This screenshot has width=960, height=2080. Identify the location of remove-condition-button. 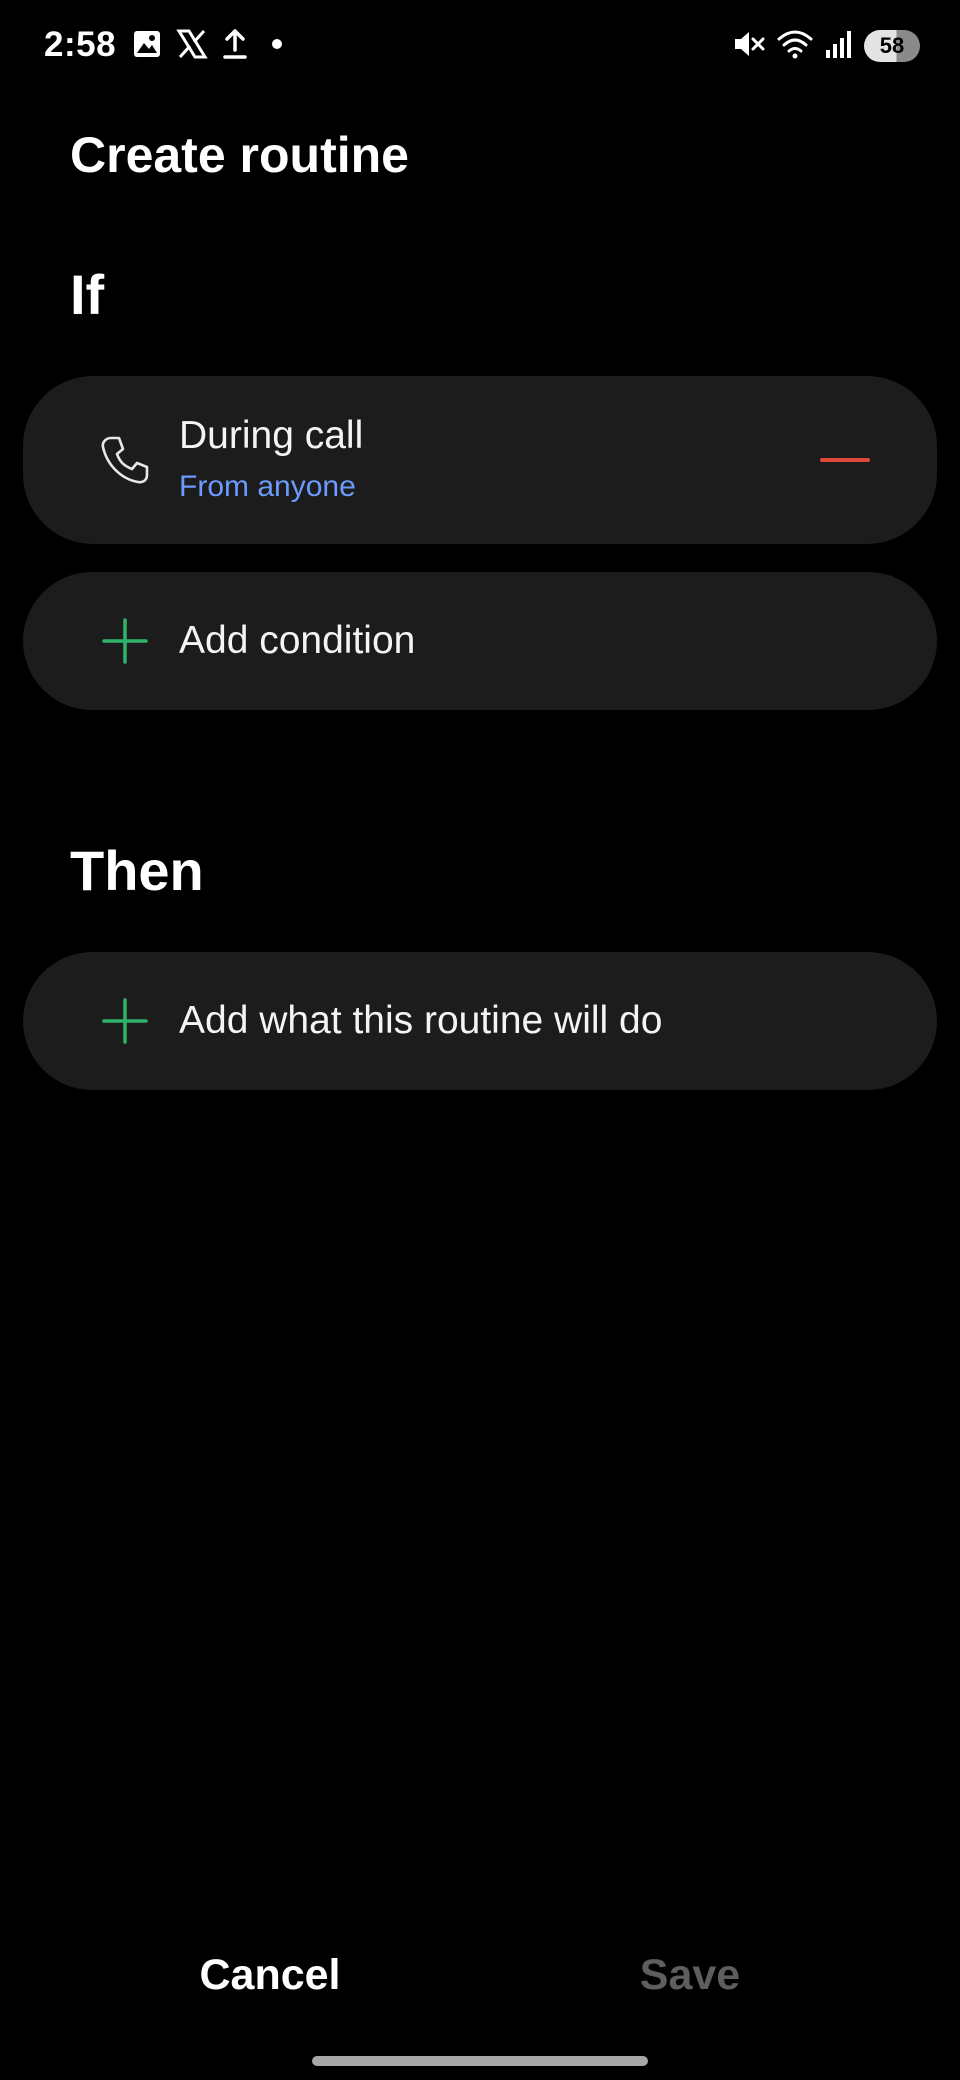
(845, 460).